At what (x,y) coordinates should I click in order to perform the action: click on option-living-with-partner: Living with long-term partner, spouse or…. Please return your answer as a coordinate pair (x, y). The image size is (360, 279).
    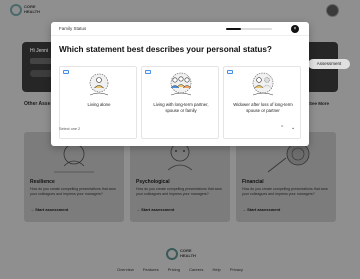
    Looking at the image, I should click on (180, 102).